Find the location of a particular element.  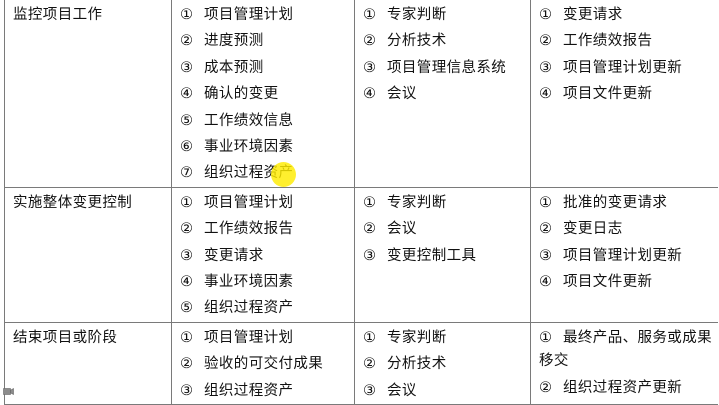

list-item: ① 项目管理计划 is located at coordinates (267, 338).